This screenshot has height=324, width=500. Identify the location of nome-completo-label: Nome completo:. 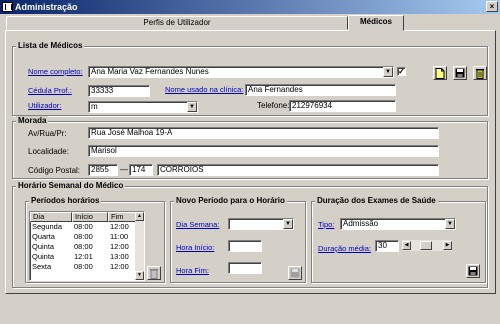
(55, 71).